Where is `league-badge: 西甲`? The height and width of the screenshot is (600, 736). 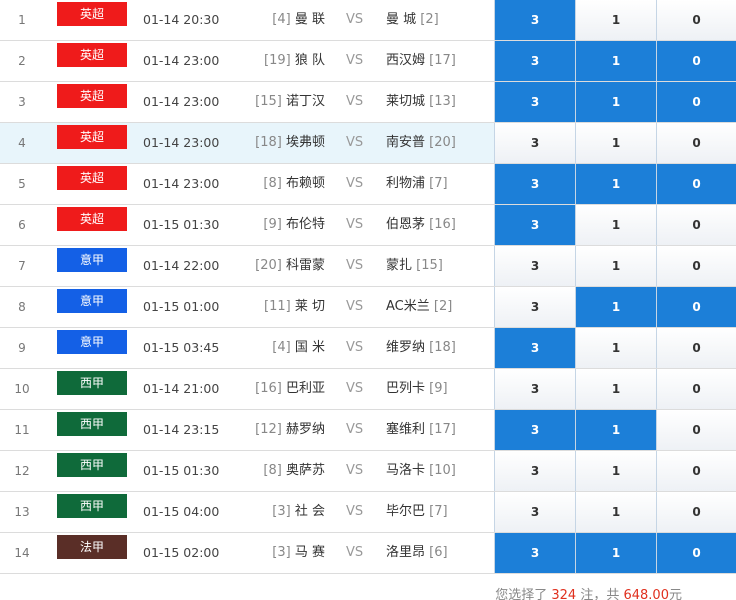
league-badge: 西甲 is located at coordinates (92, 424).